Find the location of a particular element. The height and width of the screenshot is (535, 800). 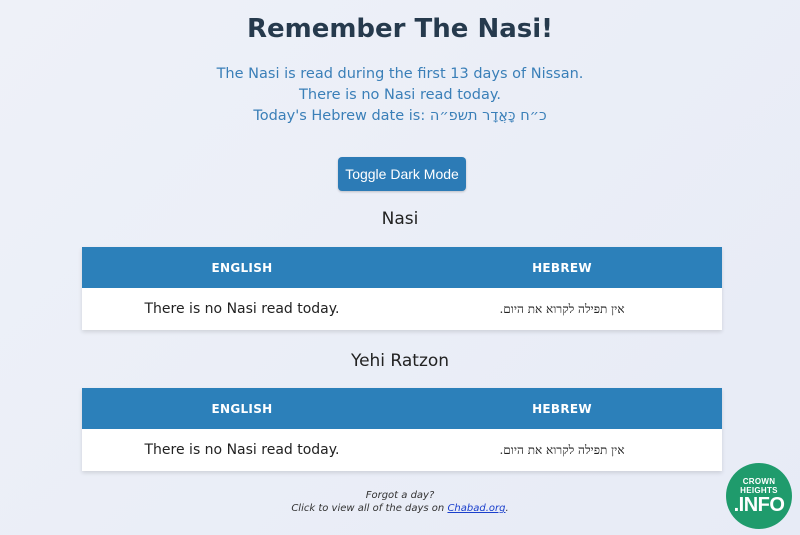

info-line-today: There is no Nasi read today. is located at coordinates (400, 95).